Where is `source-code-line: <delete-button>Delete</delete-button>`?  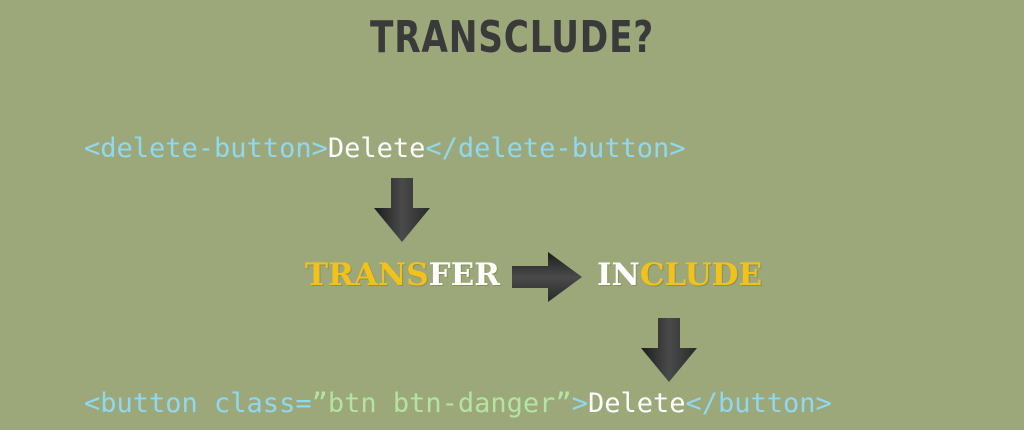 source-code-line: <delete-button>Delete</delete-button> is located at coordinates (384, 149).